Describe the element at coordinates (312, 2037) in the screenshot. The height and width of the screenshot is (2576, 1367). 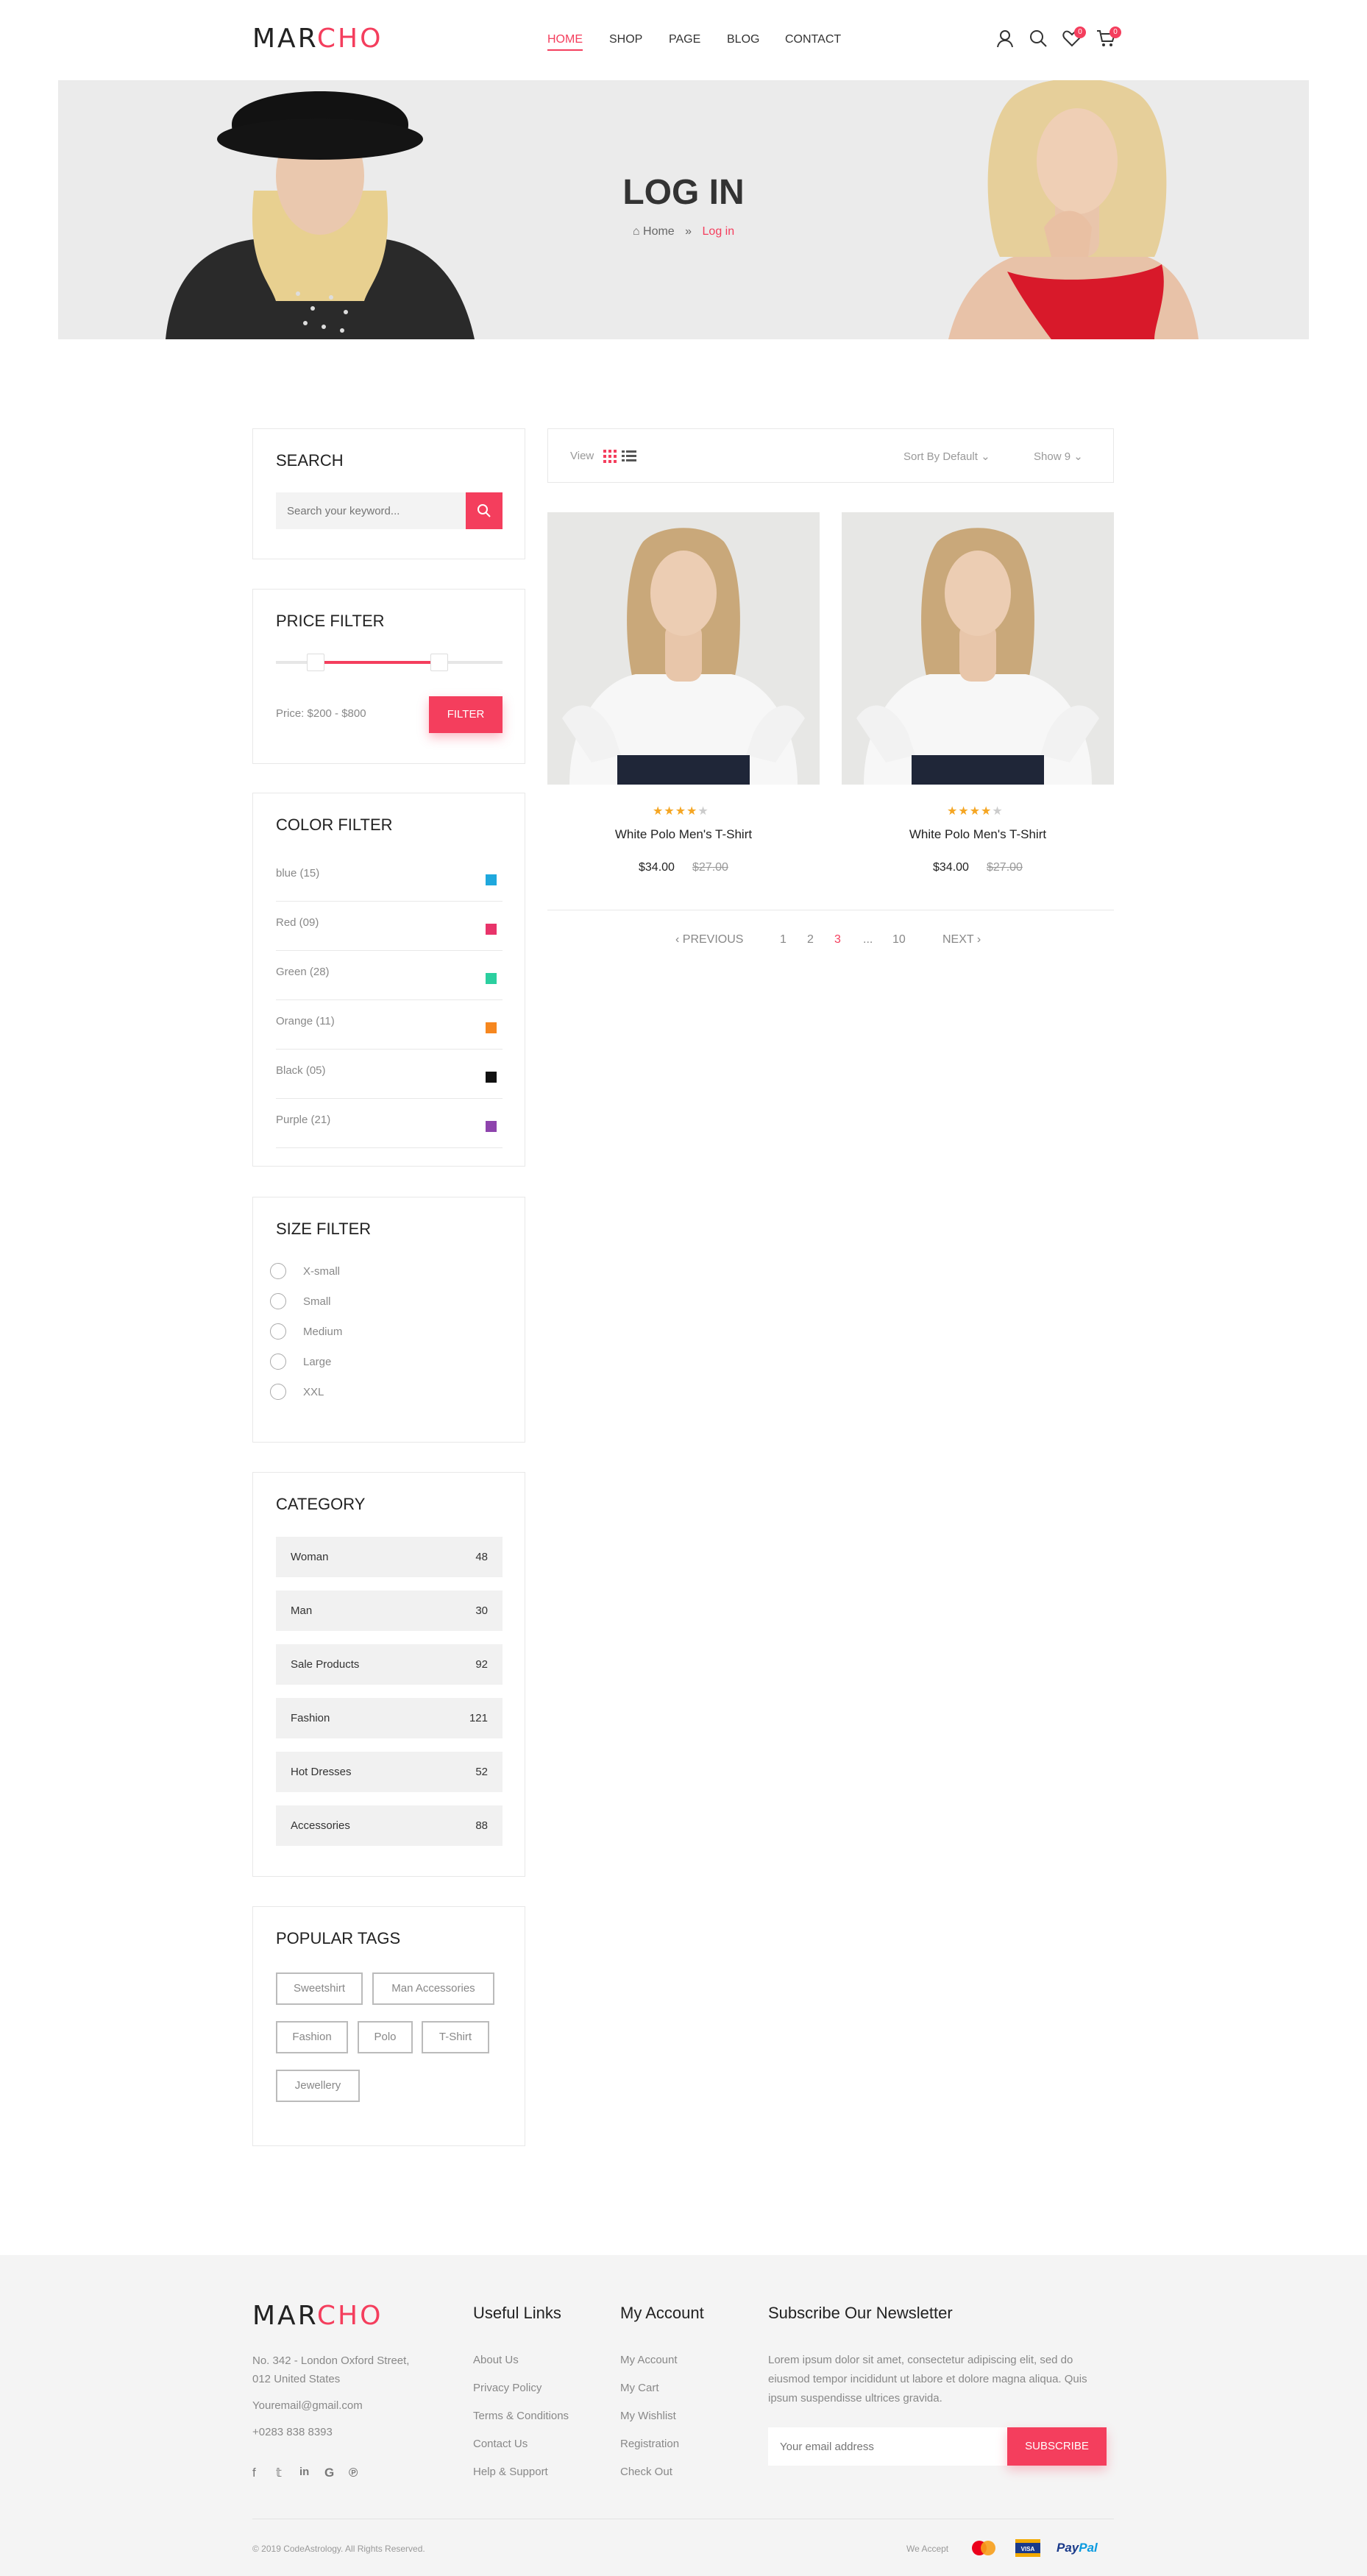
I see `tag-item: Fashion` at that location.